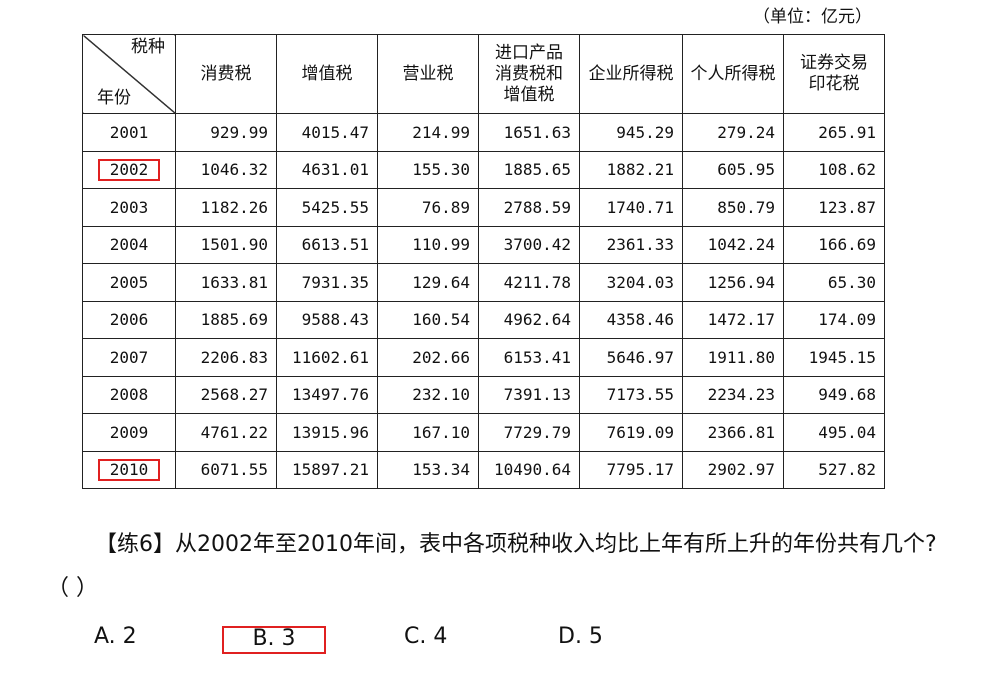 Image resolution: width=990 pixels, height=673 pixels. What do you see at coordinates (428, 169) in the screenshot?
I see `value-cell: 155.30` at bounding box center [428, 169].